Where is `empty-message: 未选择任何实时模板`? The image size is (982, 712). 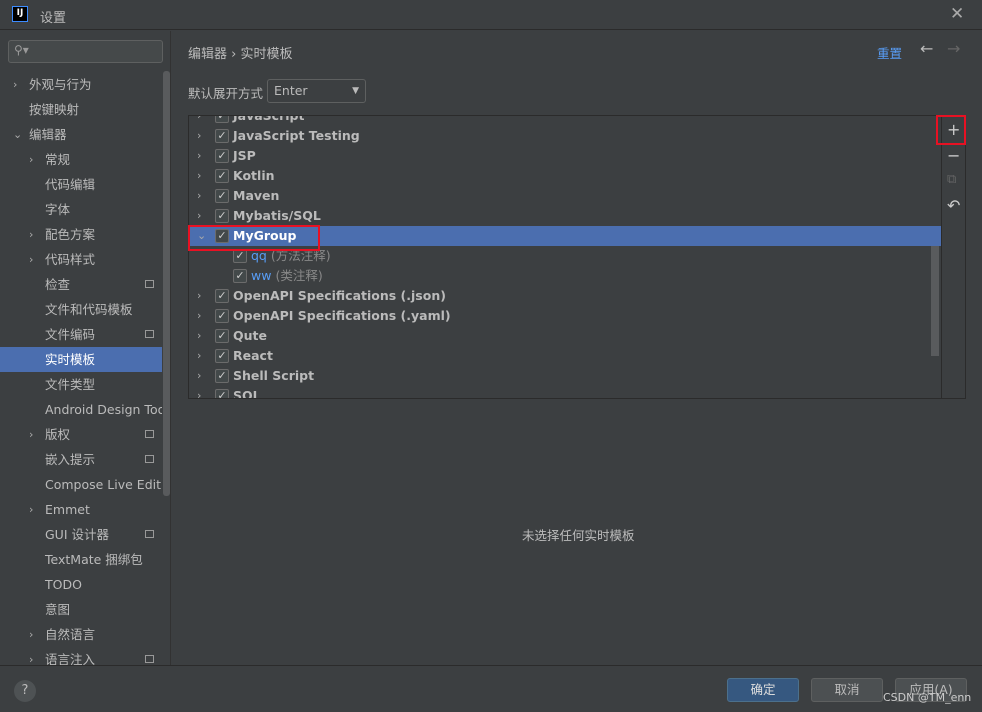
empty-message: 未选择任何实时模板 is located at coordinates (578, 535).